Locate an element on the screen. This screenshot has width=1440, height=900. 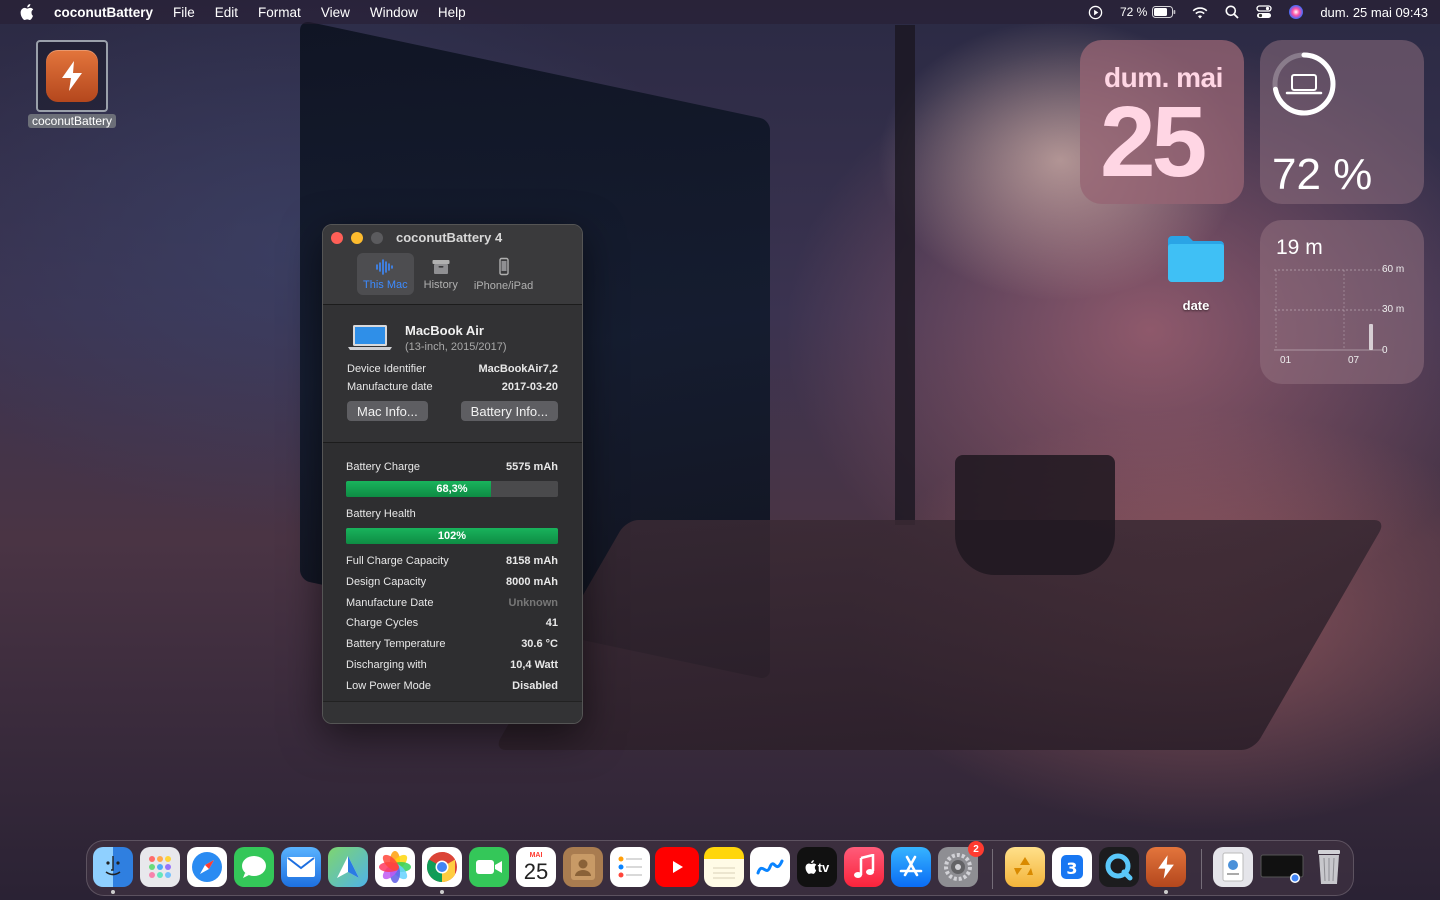
manufacture-date-label: Manufacture date is located at coordinates (390, 387).